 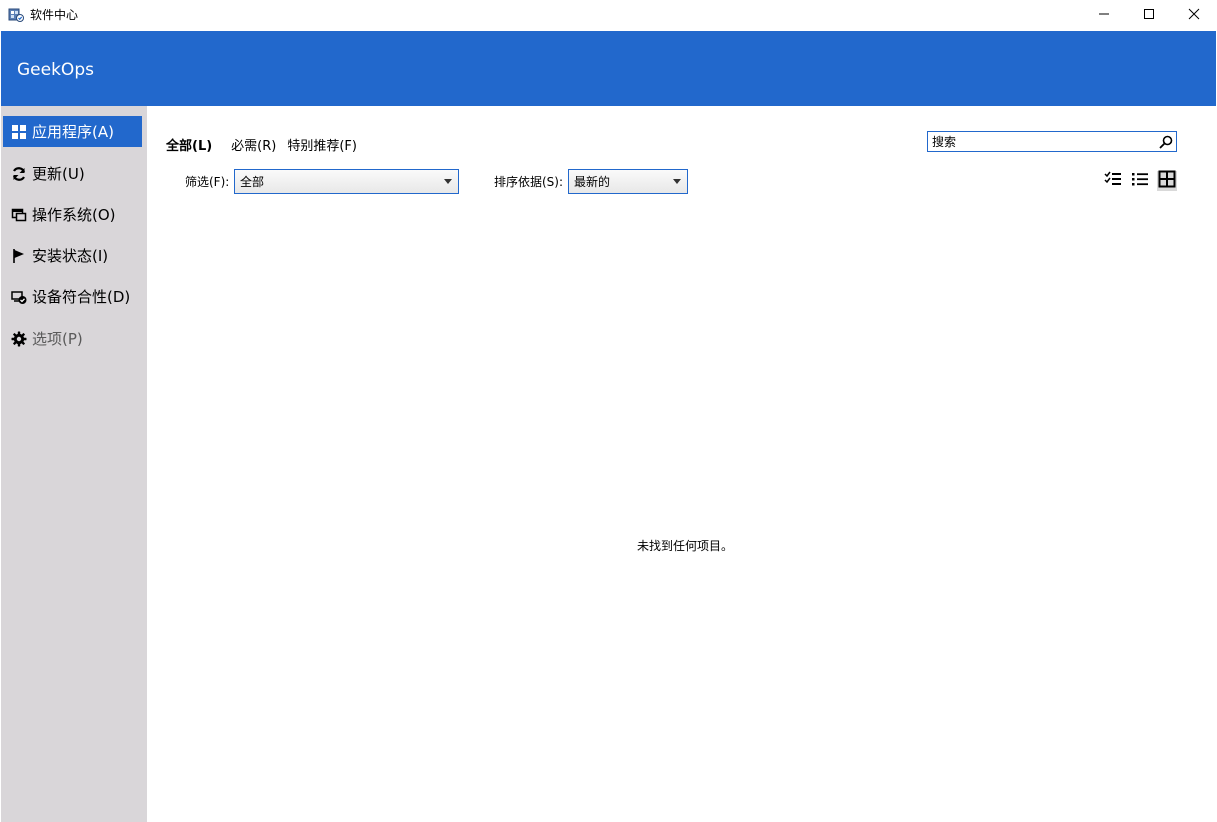 I want to click on apps-grid-icon, so click(x=19, y=132).